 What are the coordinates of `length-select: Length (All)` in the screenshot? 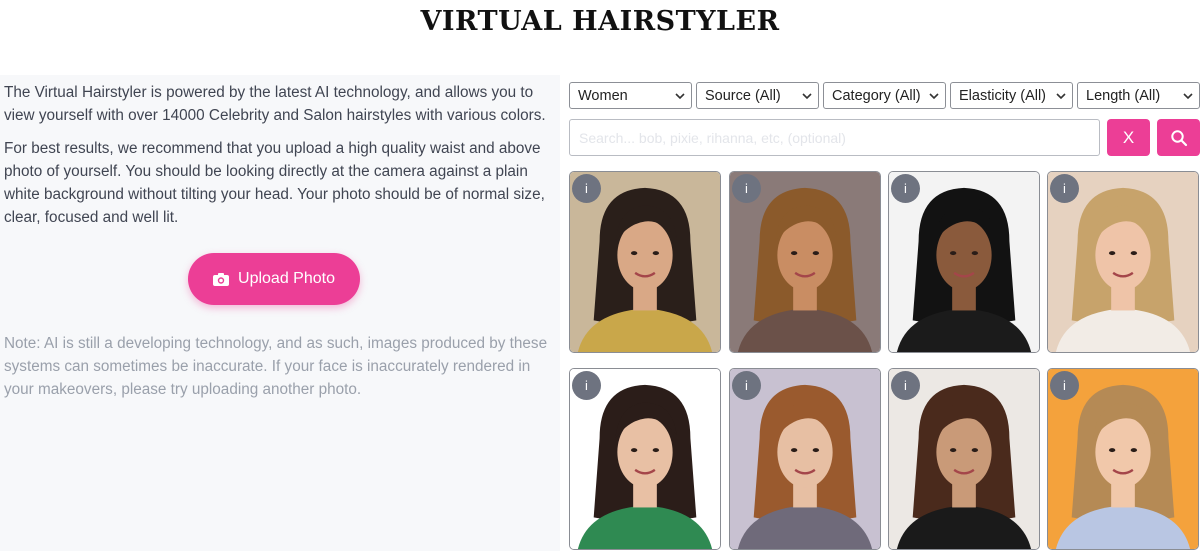 It's located at (1138, 95).